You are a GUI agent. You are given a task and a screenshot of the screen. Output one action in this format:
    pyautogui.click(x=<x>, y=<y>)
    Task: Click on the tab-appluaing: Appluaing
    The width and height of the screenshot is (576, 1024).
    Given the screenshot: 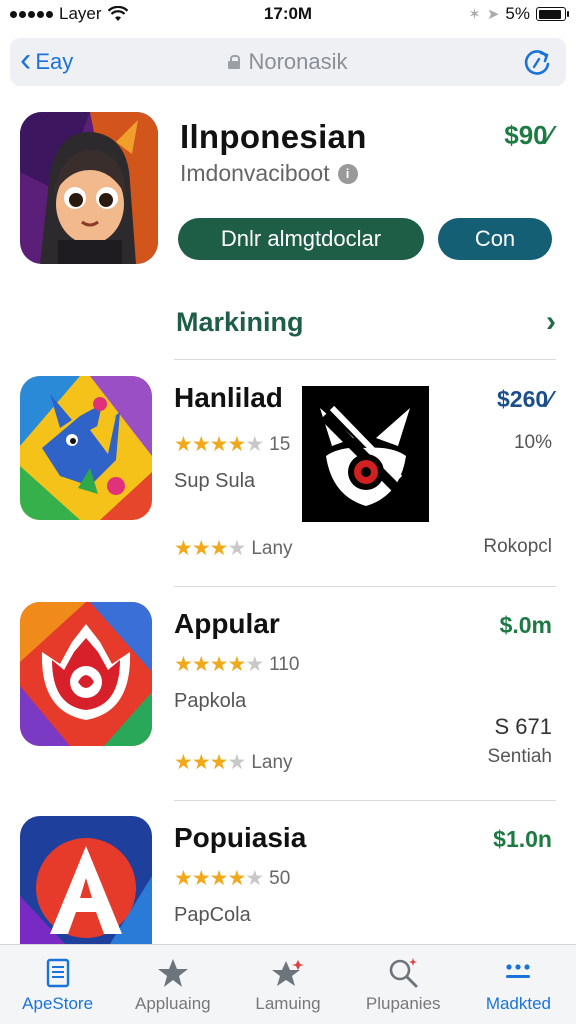 What is the action you would take?
    pyautogui.click(x=172, y=984)
    